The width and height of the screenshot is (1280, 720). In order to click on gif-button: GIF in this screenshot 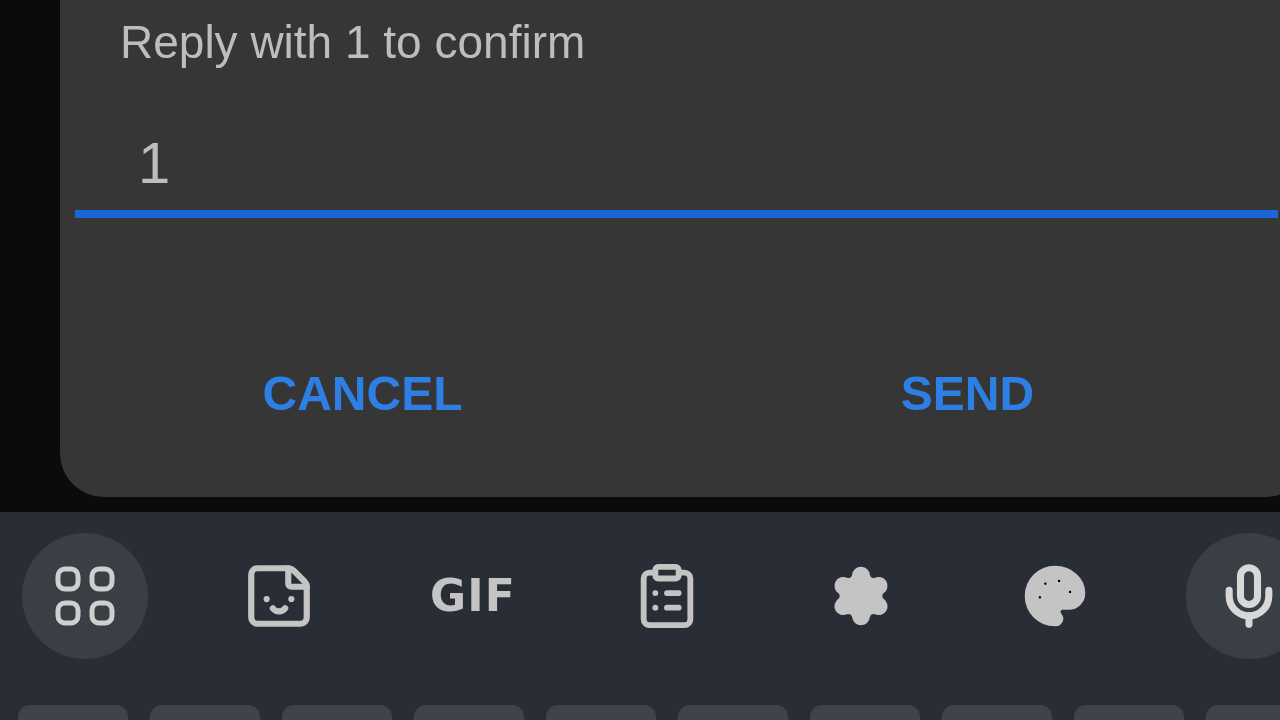, I will do `click(473, 596)`.